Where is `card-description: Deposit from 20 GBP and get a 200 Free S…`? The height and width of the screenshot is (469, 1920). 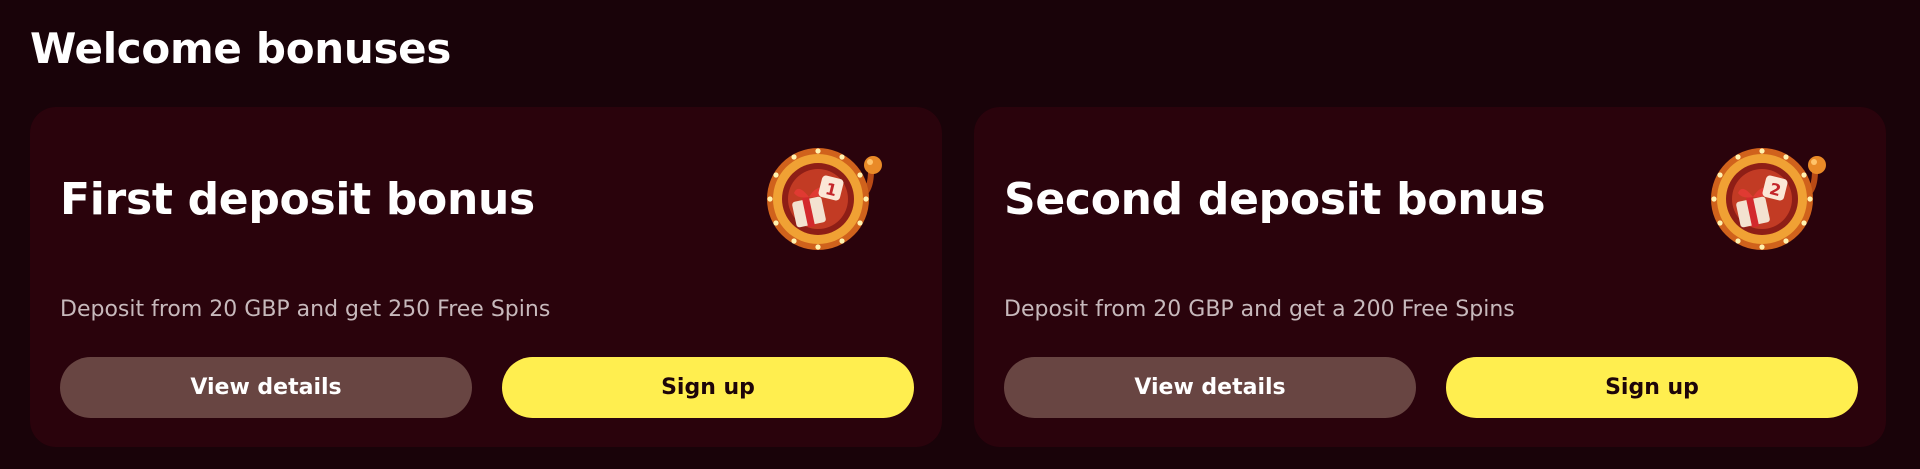
card-description: Deposit from 20 GBP and get a 200 Free S… is located at coordinates (1259, 309).